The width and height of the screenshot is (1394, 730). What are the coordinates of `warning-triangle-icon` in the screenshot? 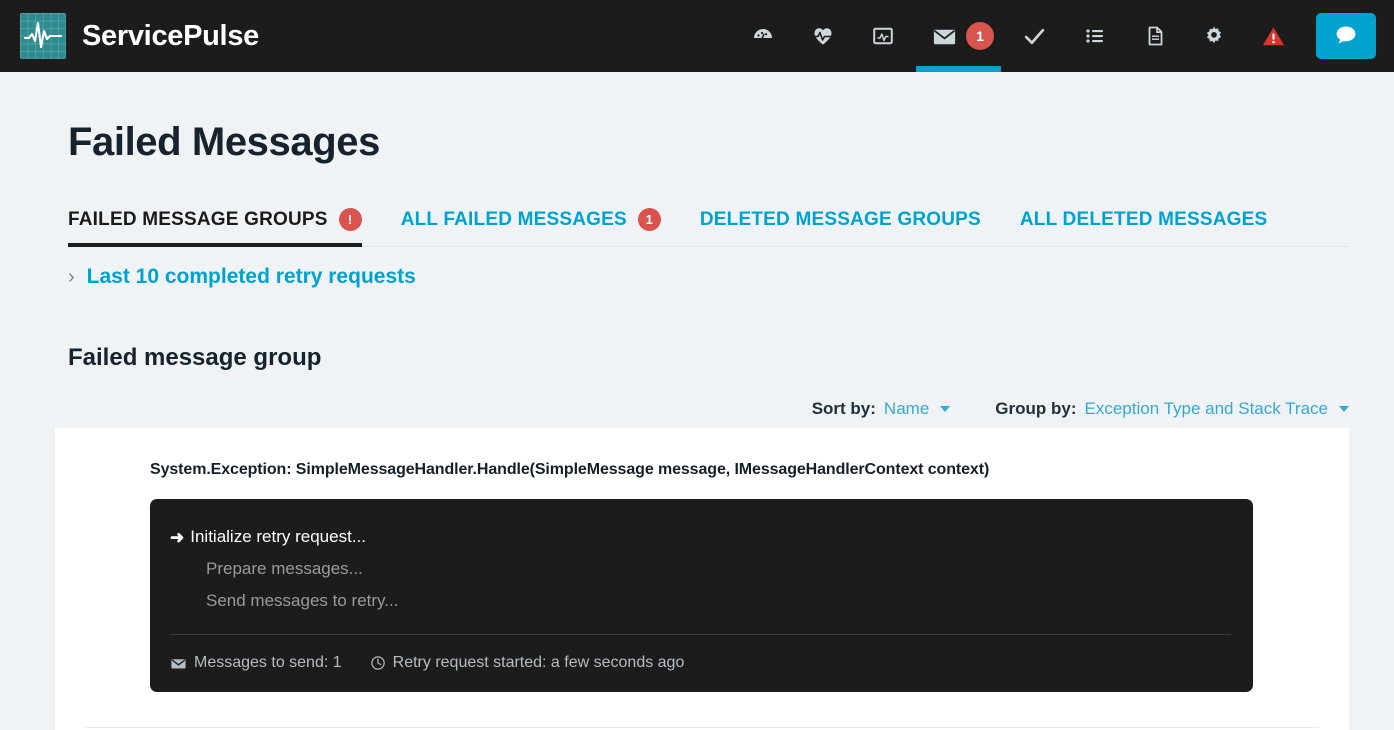 It's located at (1273, 36).